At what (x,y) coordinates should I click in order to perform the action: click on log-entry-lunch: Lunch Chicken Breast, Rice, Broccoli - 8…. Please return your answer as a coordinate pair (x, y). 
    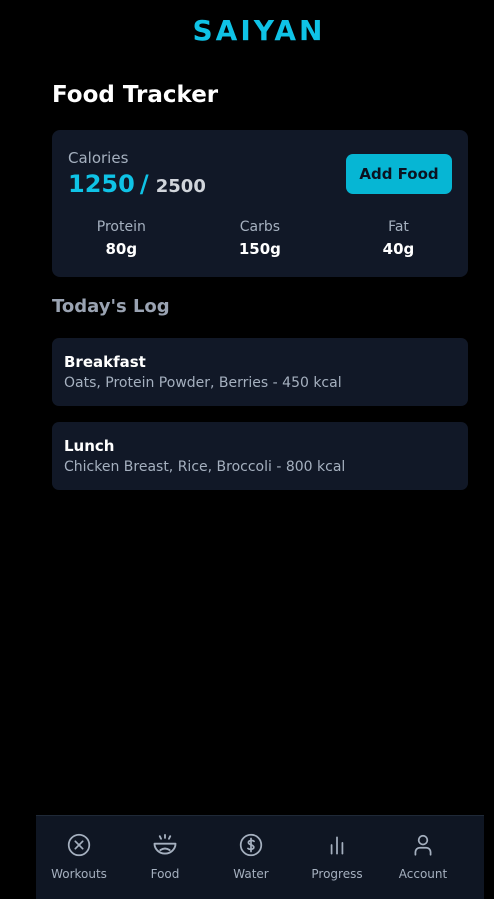
    Looking at the image, I should click on (260, 456).